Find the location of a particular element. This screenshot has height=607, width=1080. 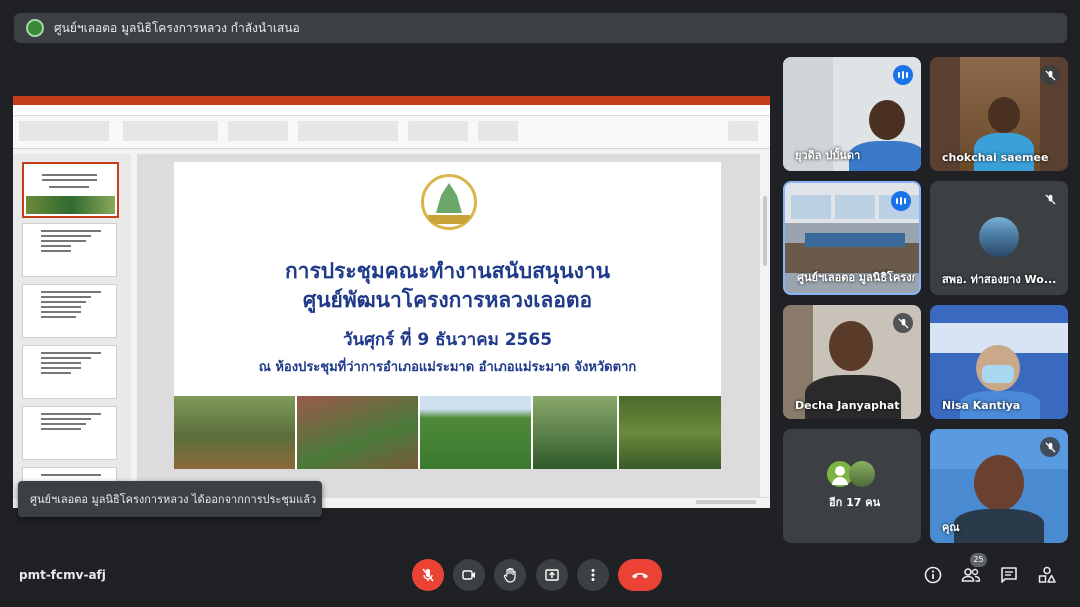

participant-tile: Decha Janyaphat is located at coordinates (852, 362).